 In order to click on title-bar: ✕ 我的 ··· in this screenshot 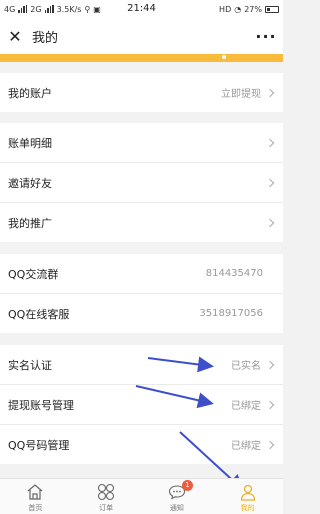, I will do `click(141, 36)`.